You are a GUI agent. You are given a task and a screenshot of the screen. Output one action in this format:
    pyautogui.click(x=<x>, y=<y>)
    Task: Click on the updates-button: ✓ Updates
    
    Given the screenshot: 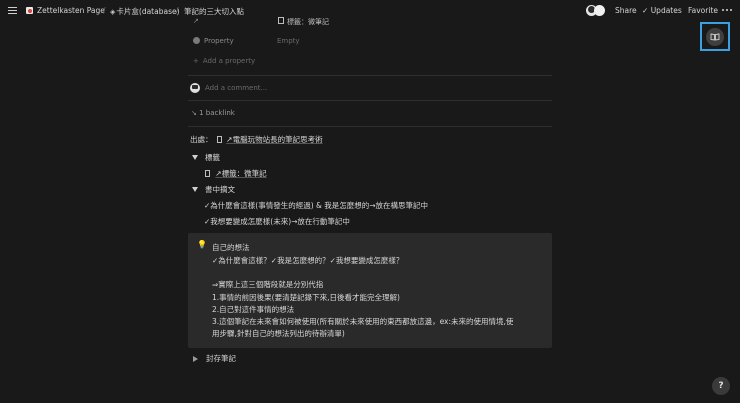 What is the action you would take?
    pyautogui.click(x=662, y=10)
    